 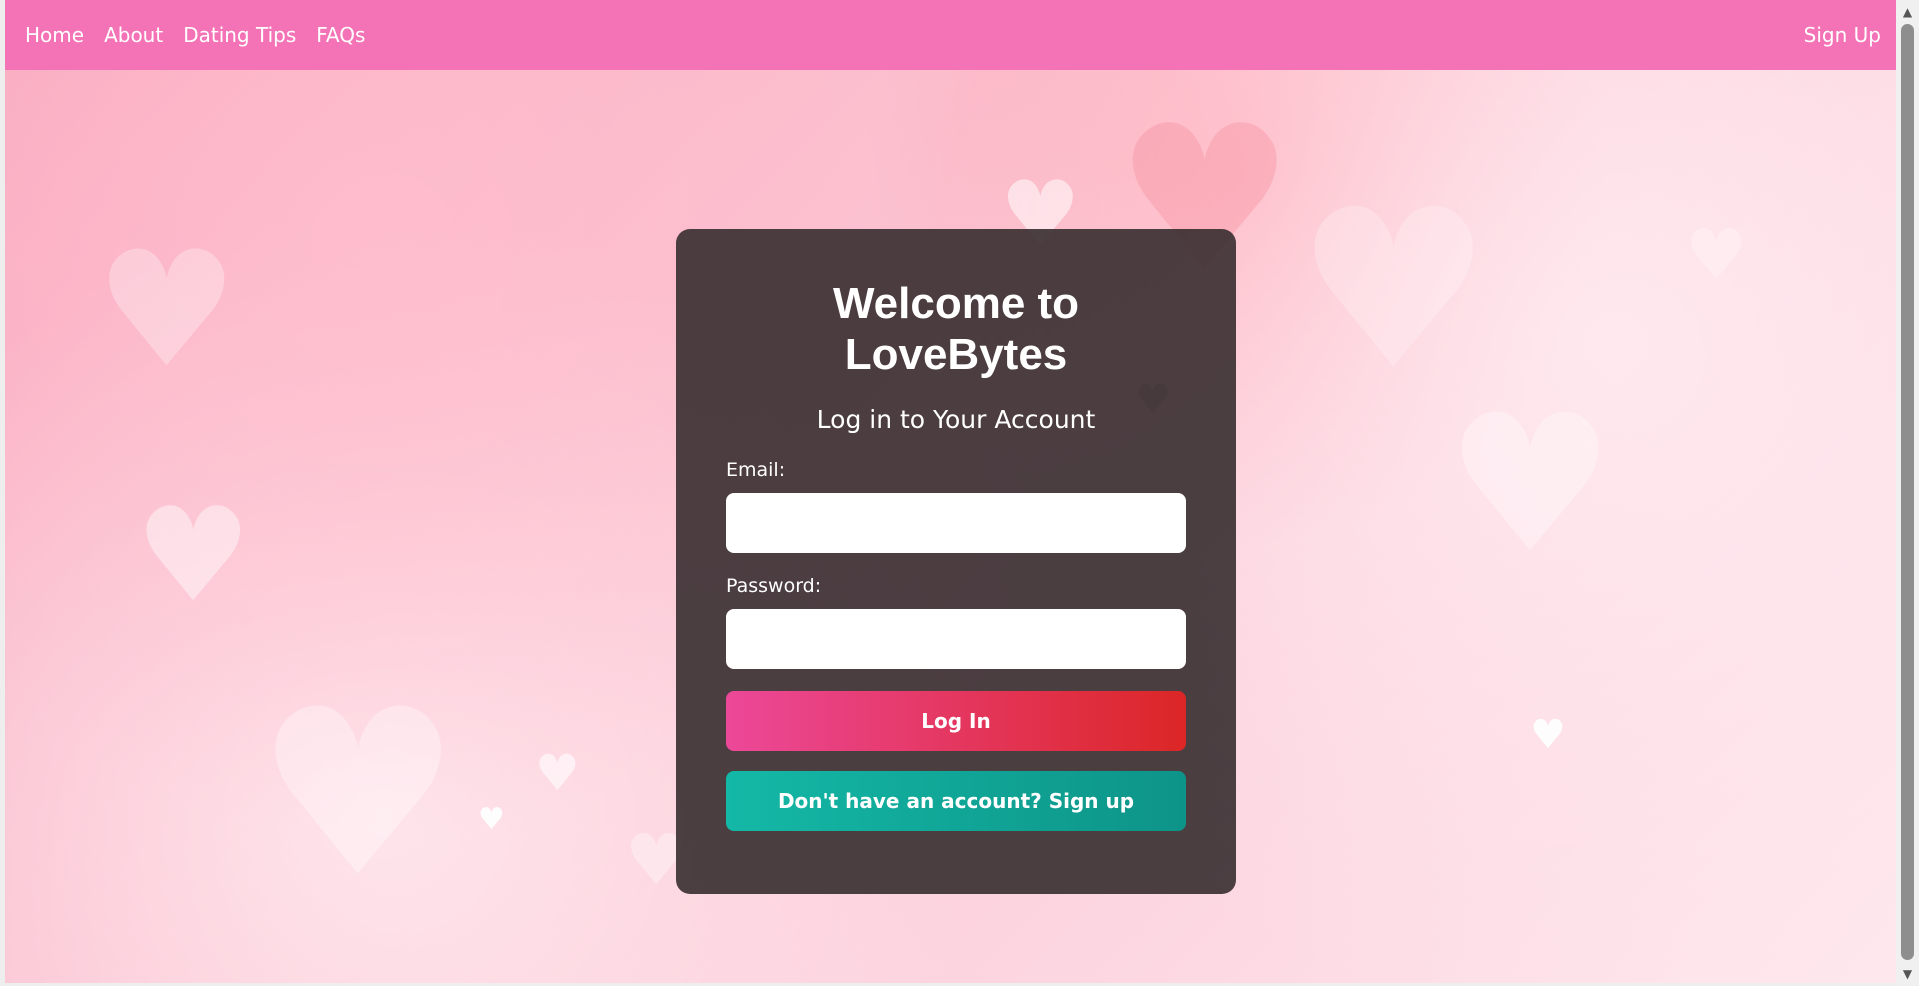 I want to click on scrollbar-thumb, so click(x=1907, y=492).